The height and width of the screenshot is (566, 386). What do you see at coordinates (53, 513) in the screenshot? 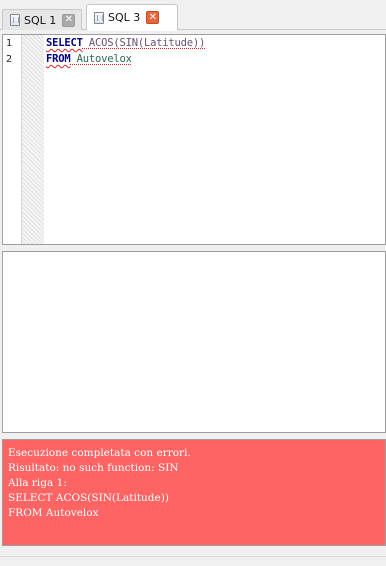
I see `error-query-line: FROM Autovelox` at bounding box center [53, 513].